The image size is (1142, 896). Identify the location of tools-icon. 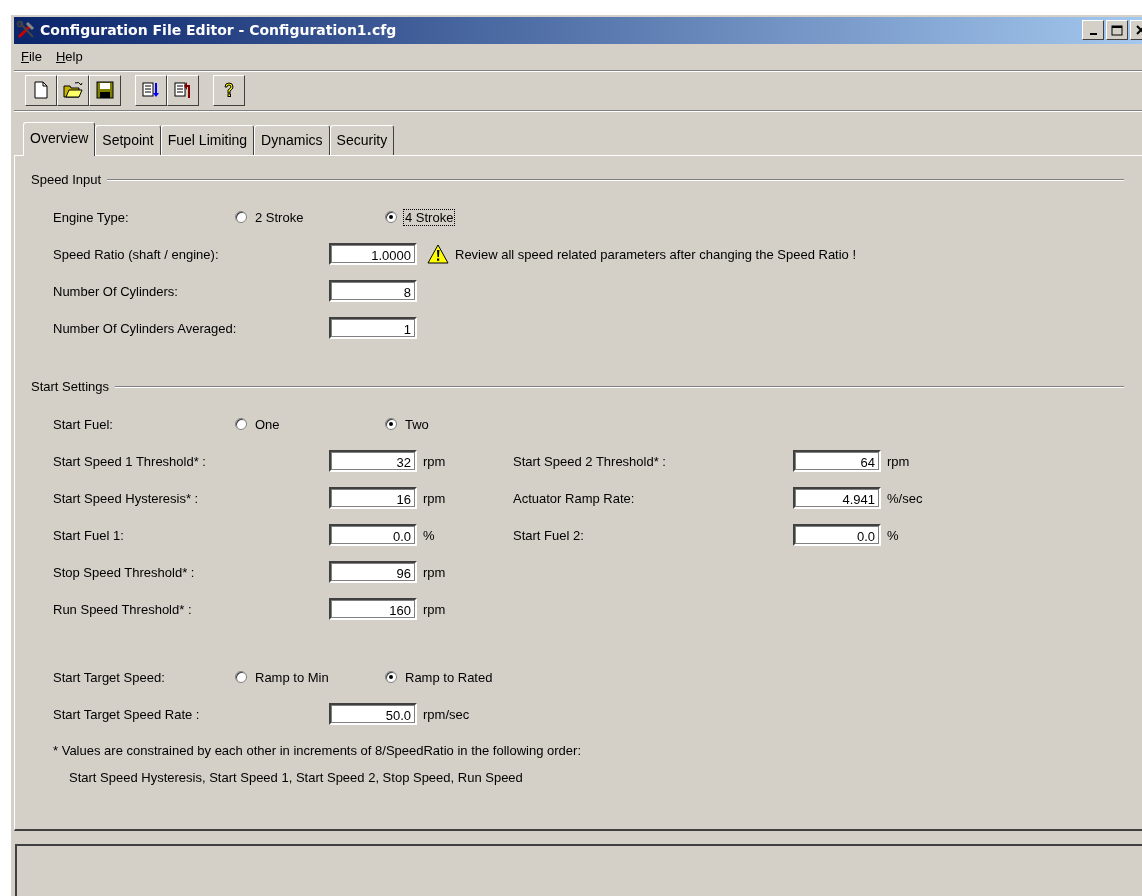
(26, 30).